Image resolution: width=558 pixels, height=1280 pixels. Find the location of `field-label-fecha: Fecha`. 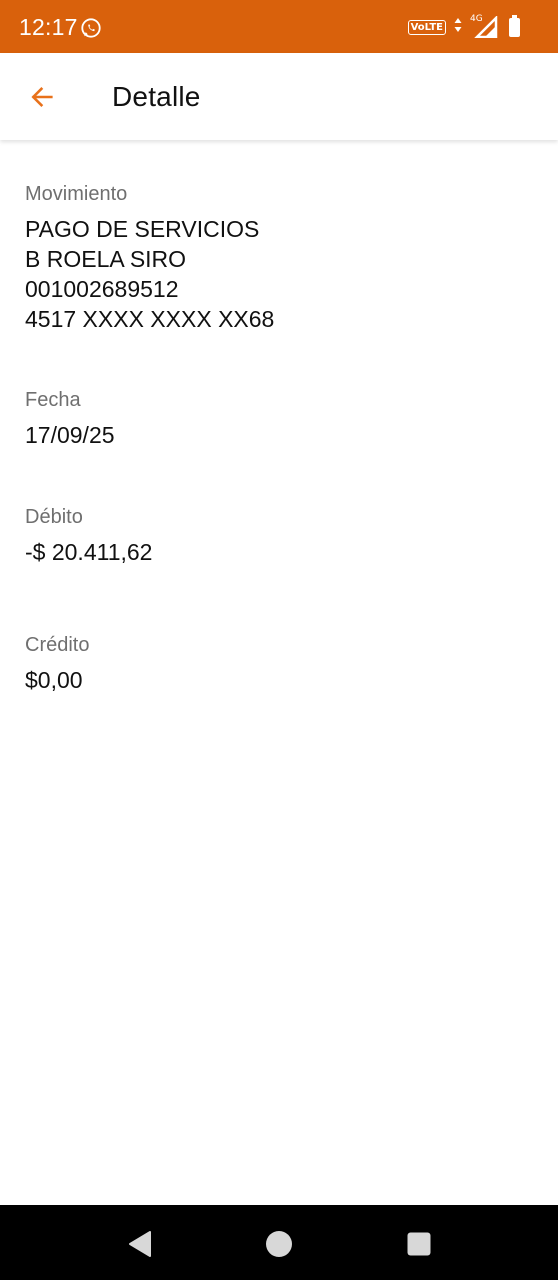

field-label-fecha: Fecha is located at coordinates (53, 400).